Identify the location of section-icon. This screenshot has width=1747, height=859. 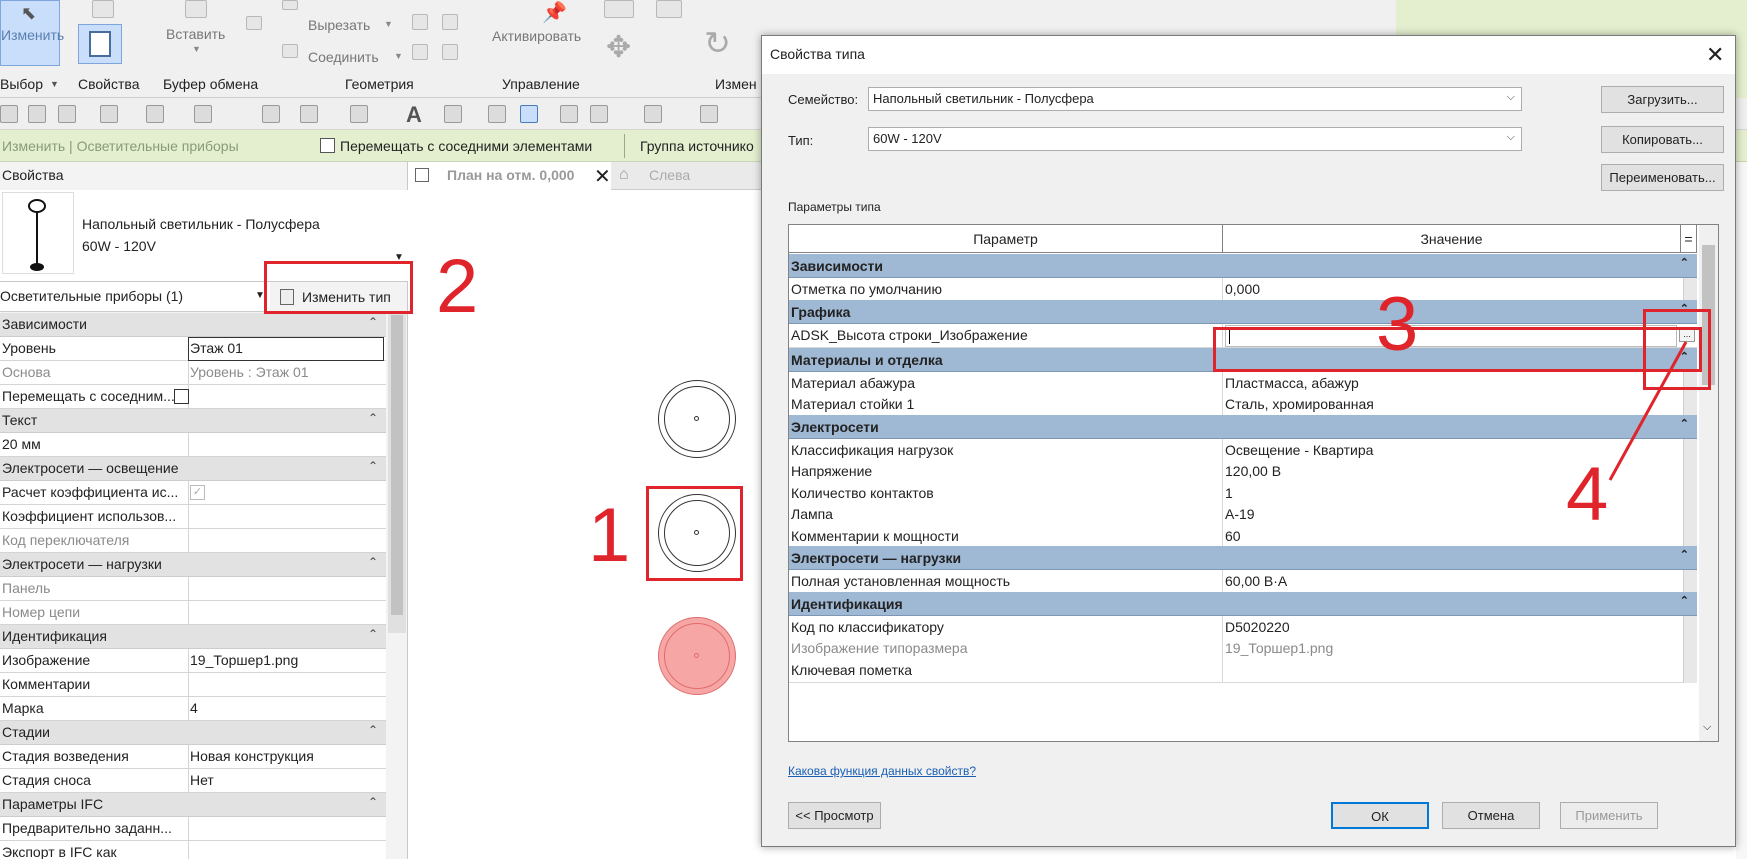
(497, 114).